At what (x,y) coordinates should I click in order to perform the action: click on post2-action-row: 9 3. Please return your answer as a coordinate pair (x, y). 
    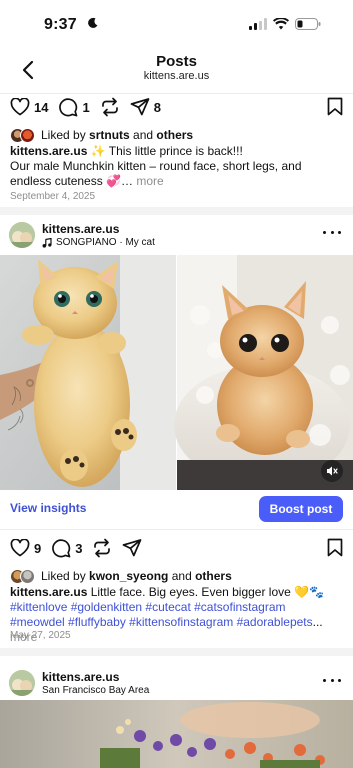
    Looking at the image, I should click on (176, 548).